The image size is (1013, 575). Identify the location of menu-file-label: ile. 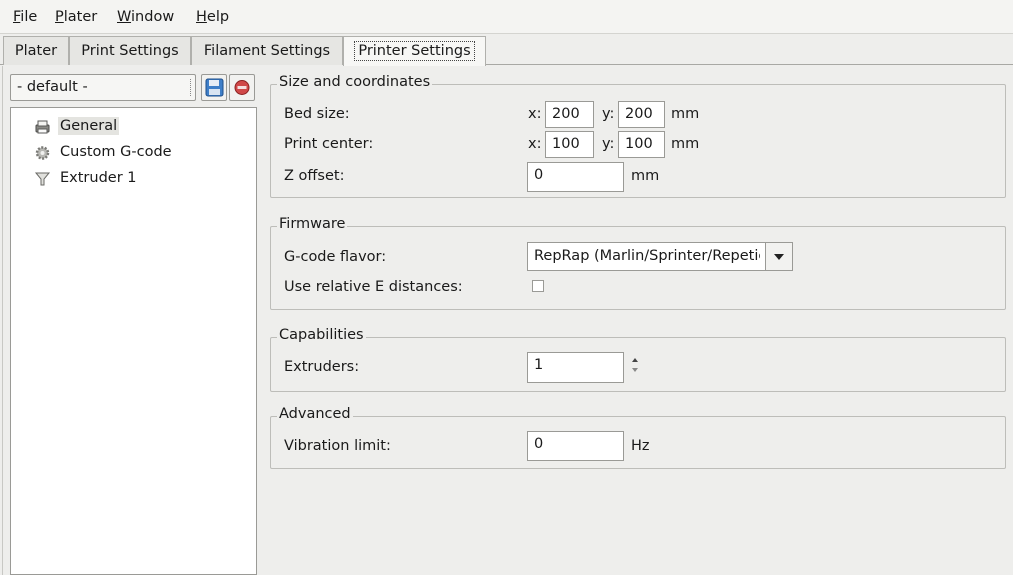
(29, 17).